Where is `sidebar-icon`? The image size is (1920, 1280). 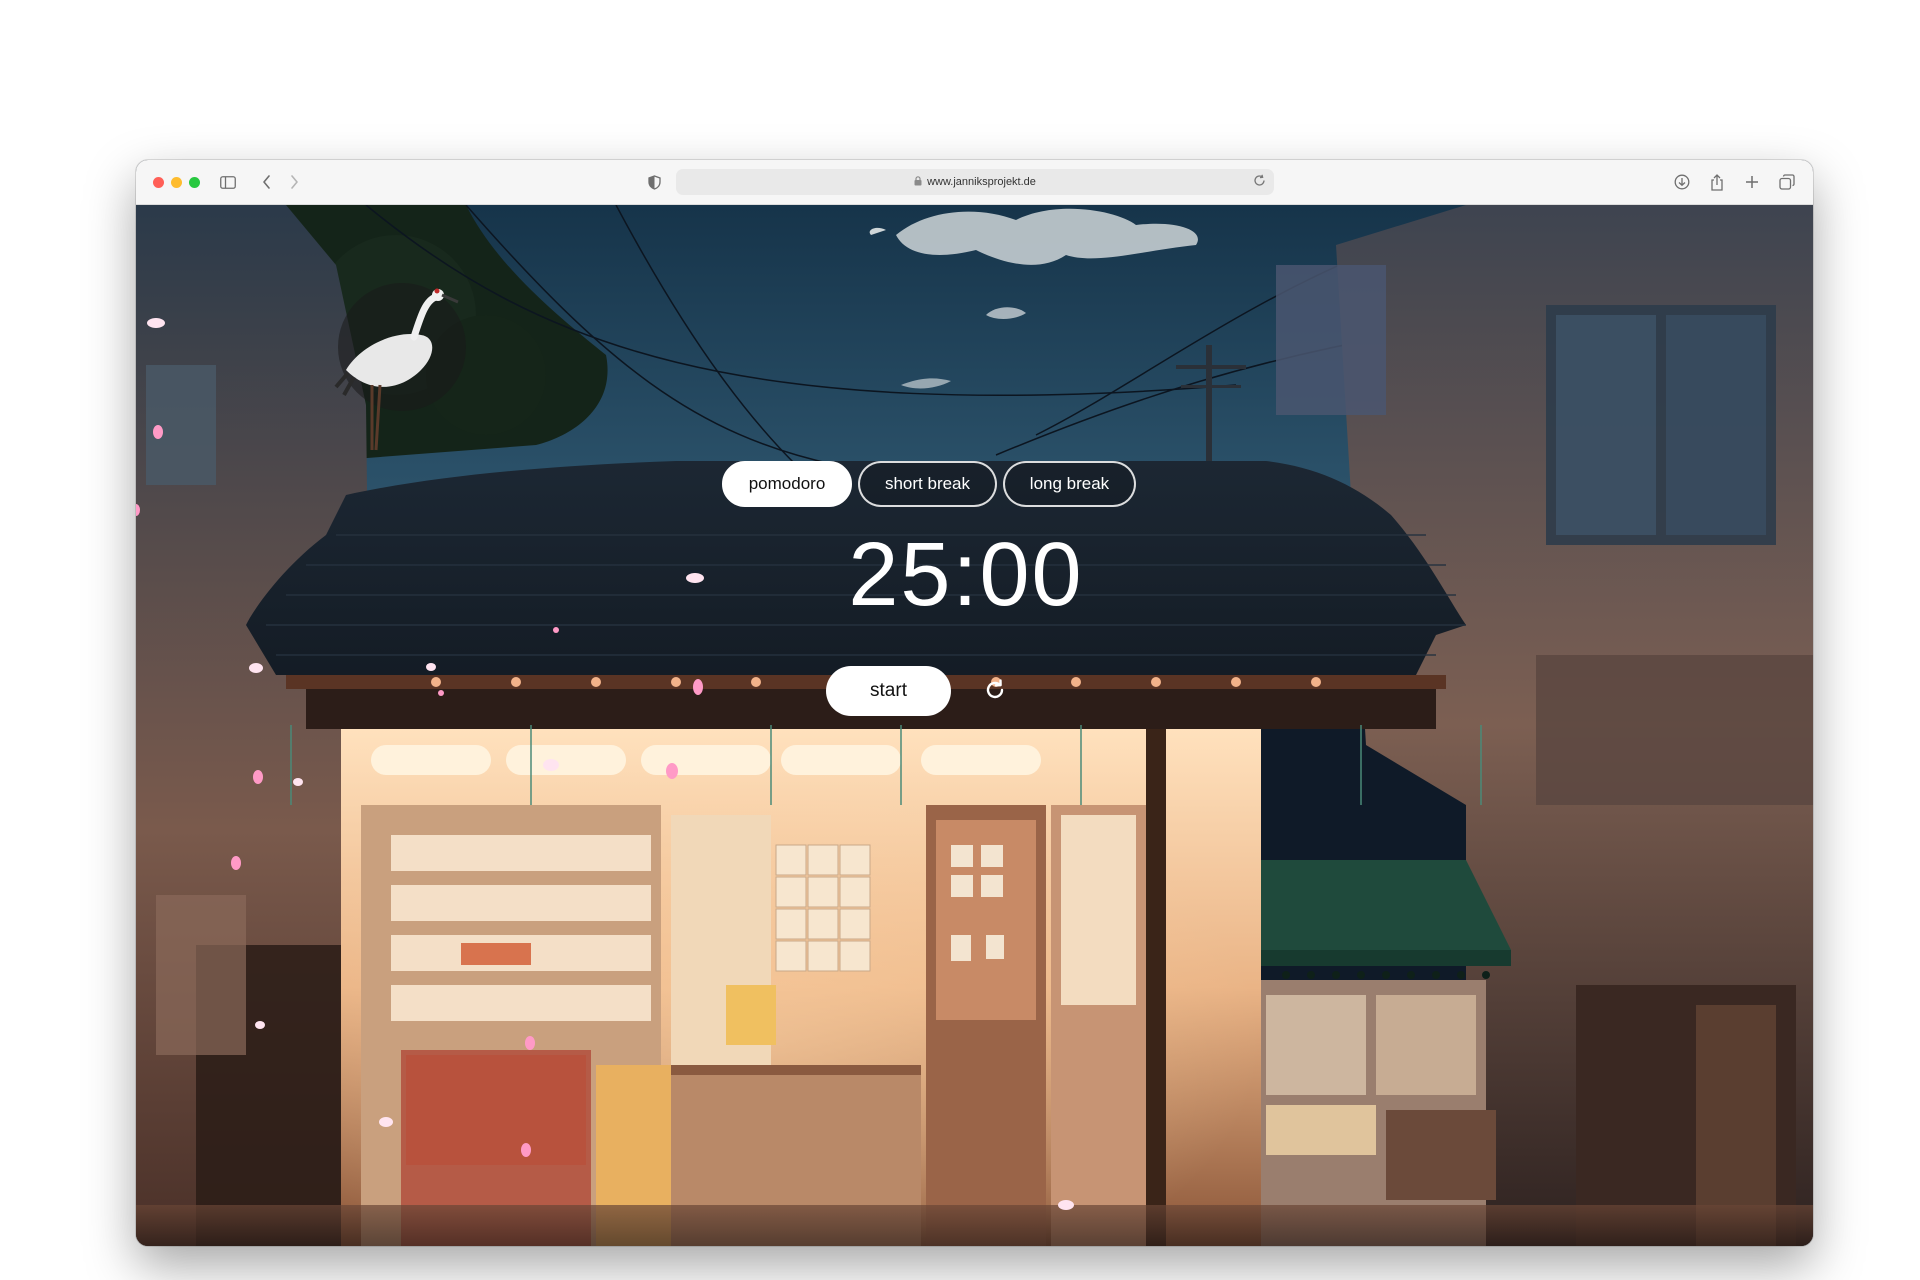
sidebar-icon is located at coordinates (228, 182).